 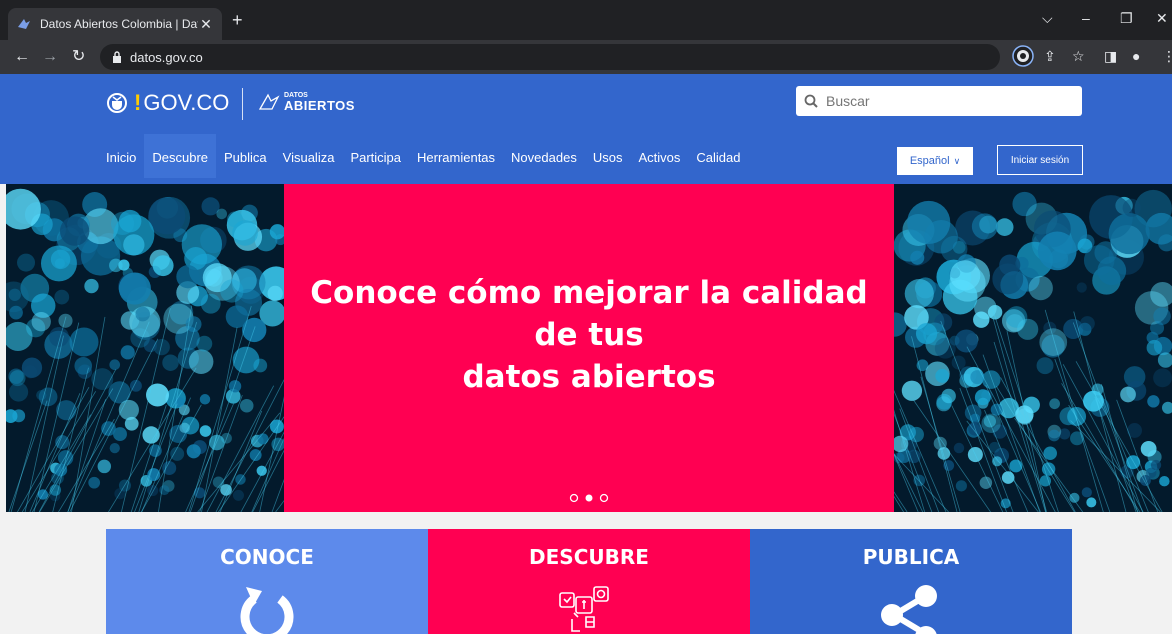 What do you see at coordinates (1033, 348) in the screenshot?
I see `fiber-optic-image-right` at bounding box center [1033, 348].